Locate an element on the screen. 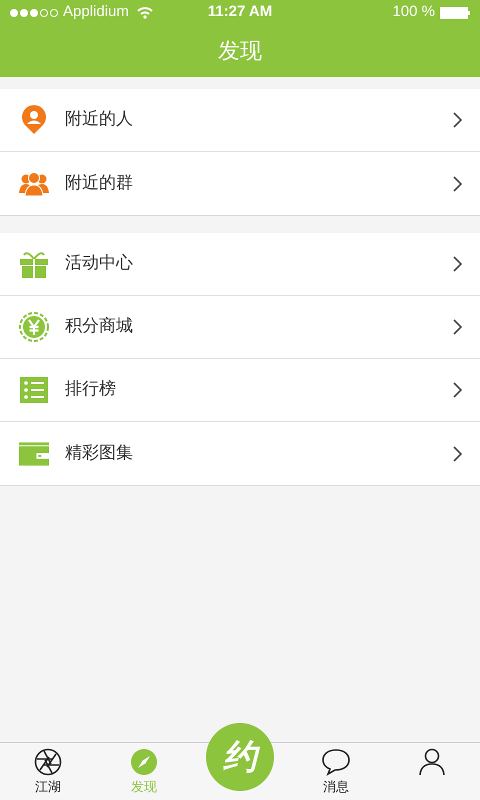 Image resolution: width=480 pixels, height=800 pixels. pin-person-icon is located at coordinates (34, 120).